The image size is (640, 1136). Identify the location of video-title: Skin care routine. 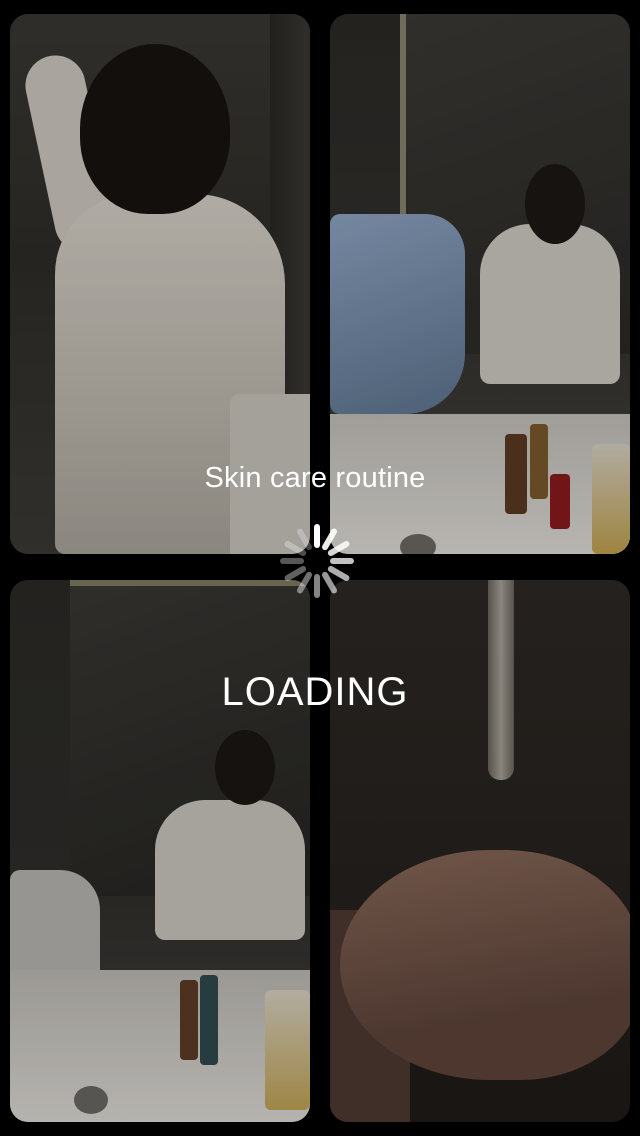
(315, 478).